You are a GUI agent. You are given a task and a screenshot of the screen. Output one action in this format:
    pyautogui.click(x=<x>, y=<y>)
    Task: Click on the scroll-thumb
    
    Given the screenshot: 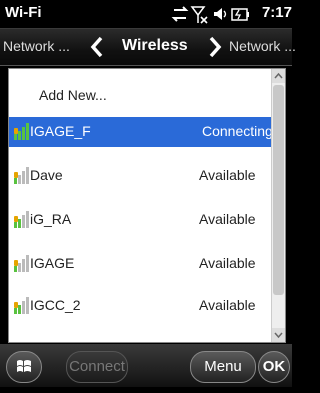 What is the action you would take?
    pyautogui.click(x=278, y=190)
    